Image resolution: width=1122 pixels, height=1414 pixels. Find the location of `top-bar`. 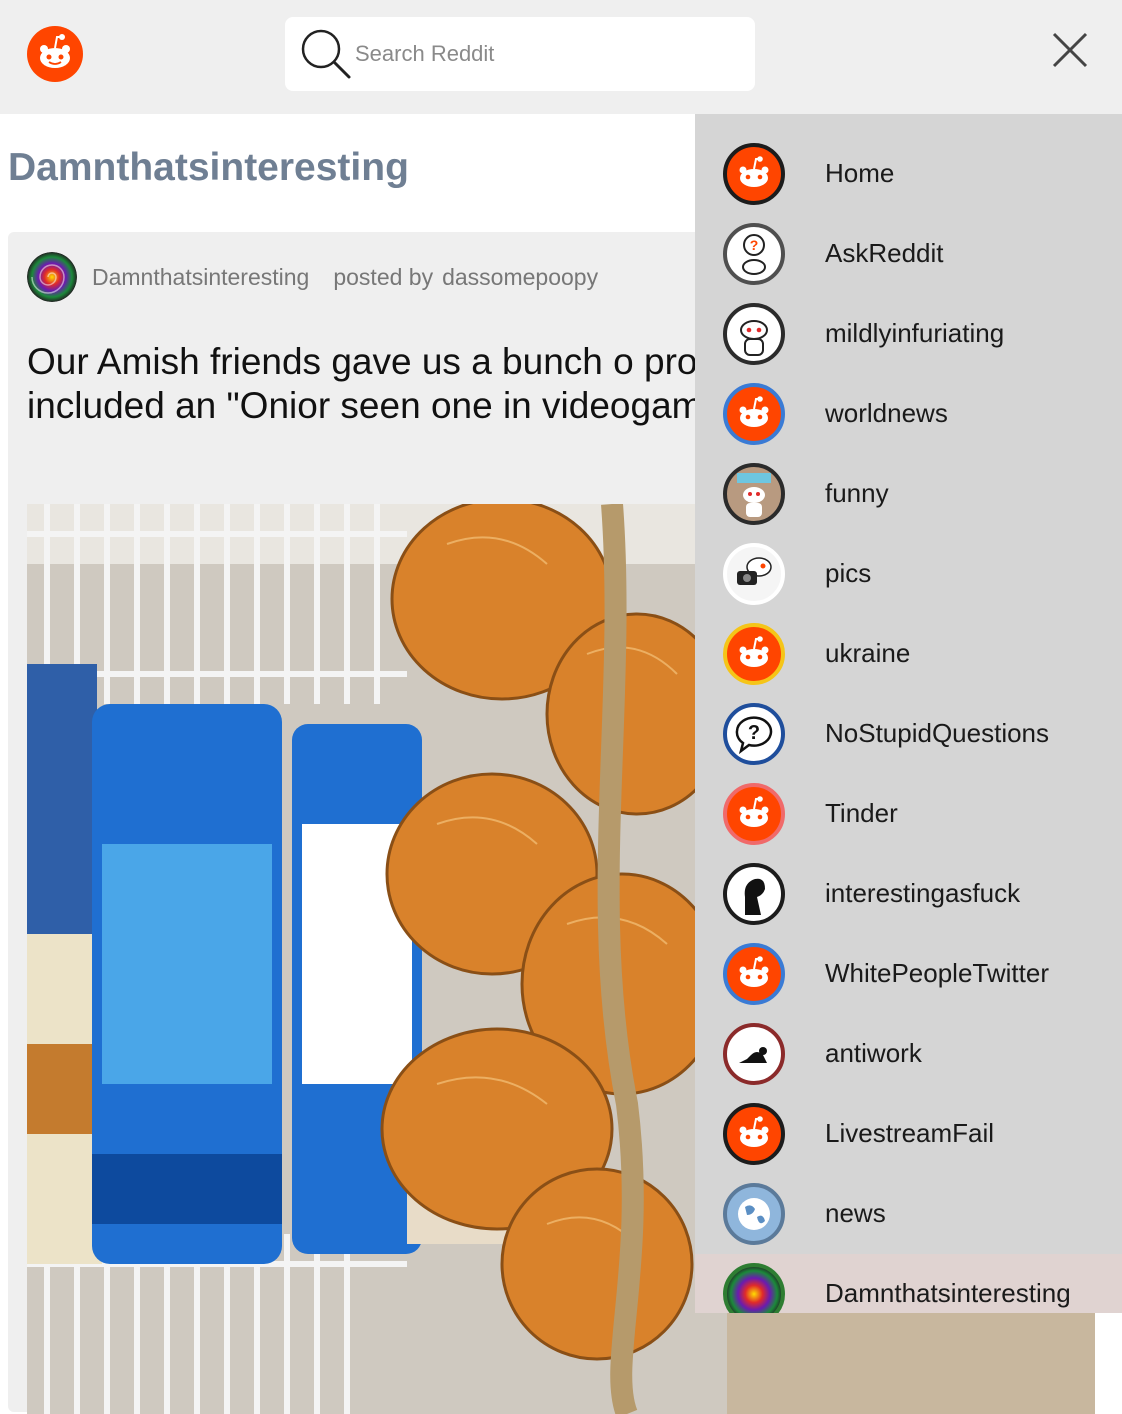

top-bar is located at coordinates (561, 57).